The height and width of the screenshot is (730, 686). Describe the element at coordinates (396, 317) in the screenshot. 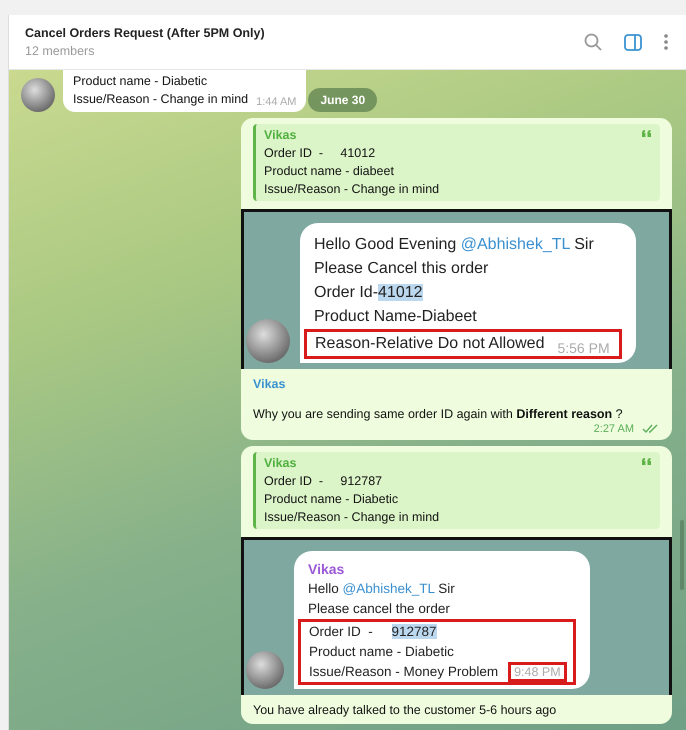

I see `message-line: Product Name-Diabeet` at that location.